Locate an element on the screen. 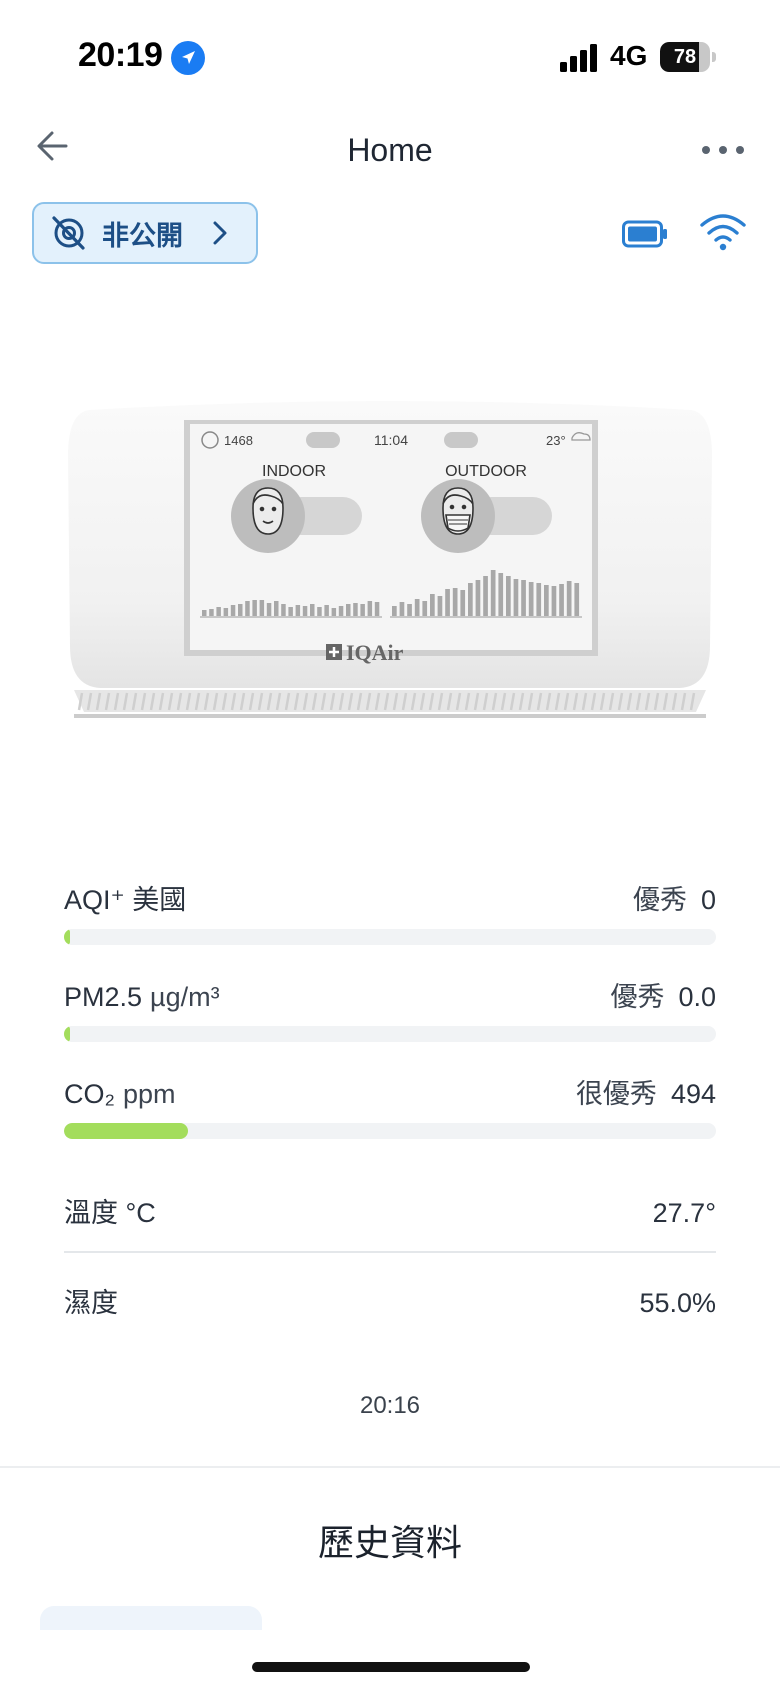 The image size is (780, 1691). metric-unit: µg/m³ is located at coordinates (185, 997).